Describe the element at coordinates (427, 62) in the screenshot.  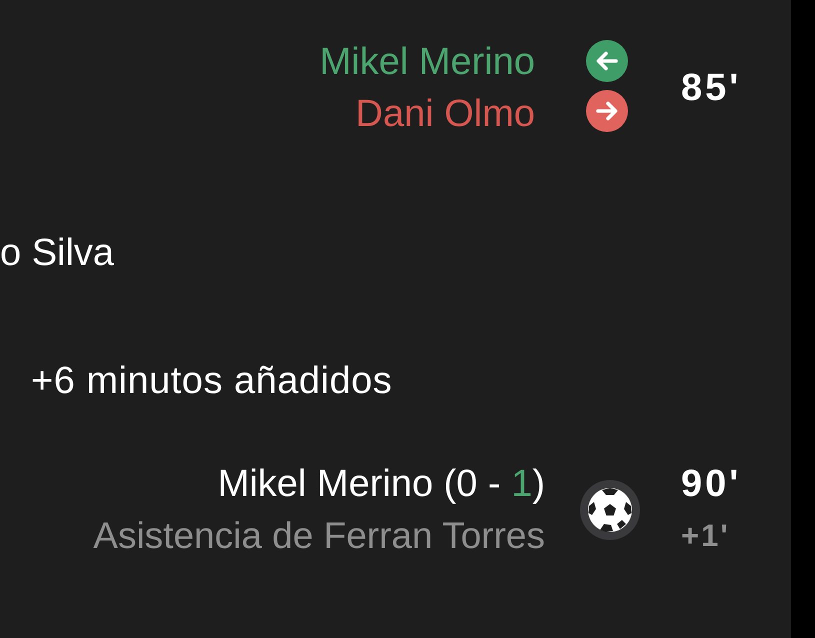
I see `player-in-name: Mikel Merino` at that location.